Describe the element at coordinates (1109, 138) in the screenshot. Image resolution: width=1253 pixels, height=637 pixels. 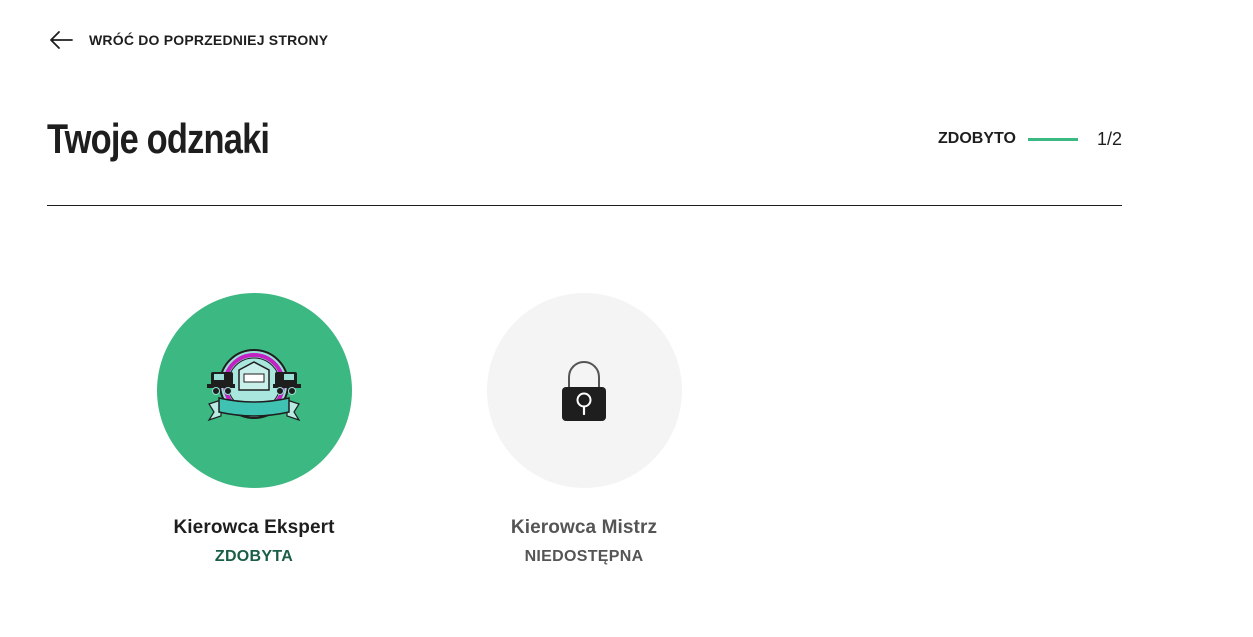
I see `progress-count: 1/2` at that location.